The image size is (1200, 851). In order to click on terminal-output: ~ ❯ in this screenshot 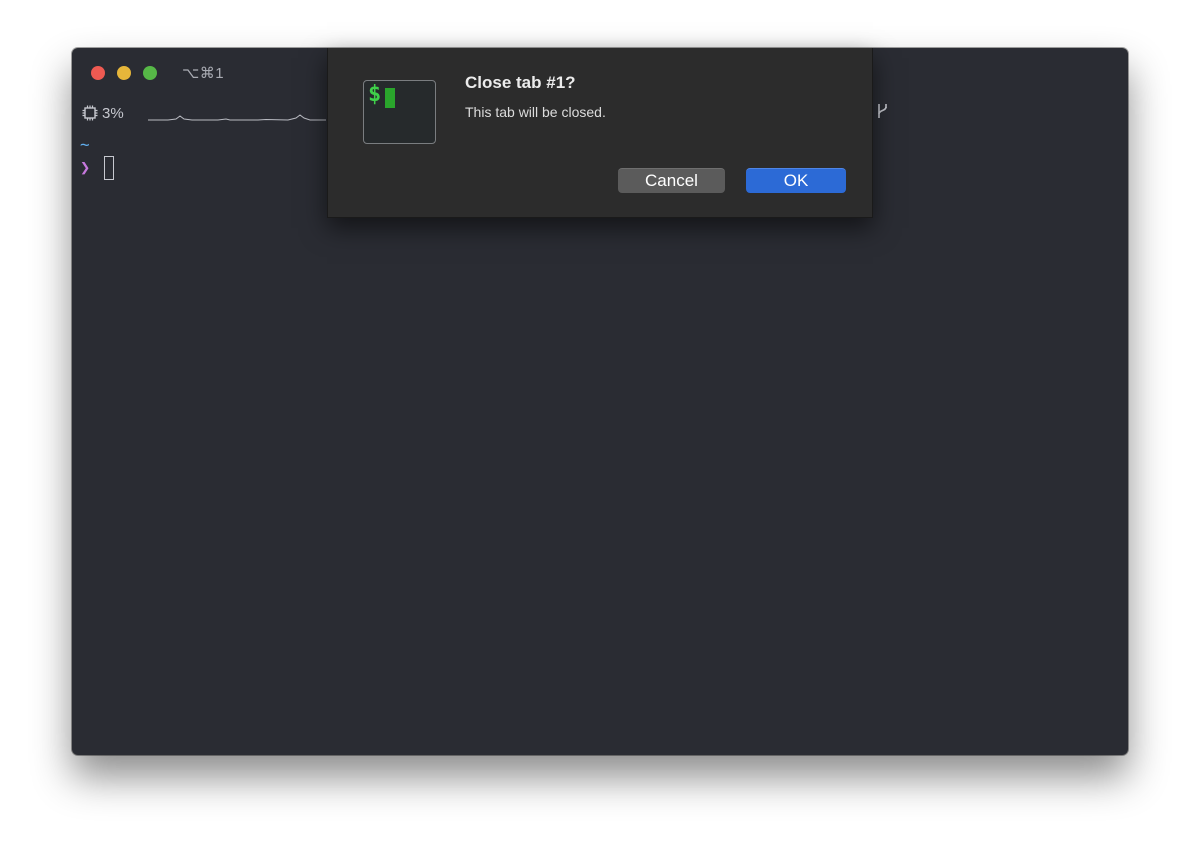, I will do `click(97, 157)`.